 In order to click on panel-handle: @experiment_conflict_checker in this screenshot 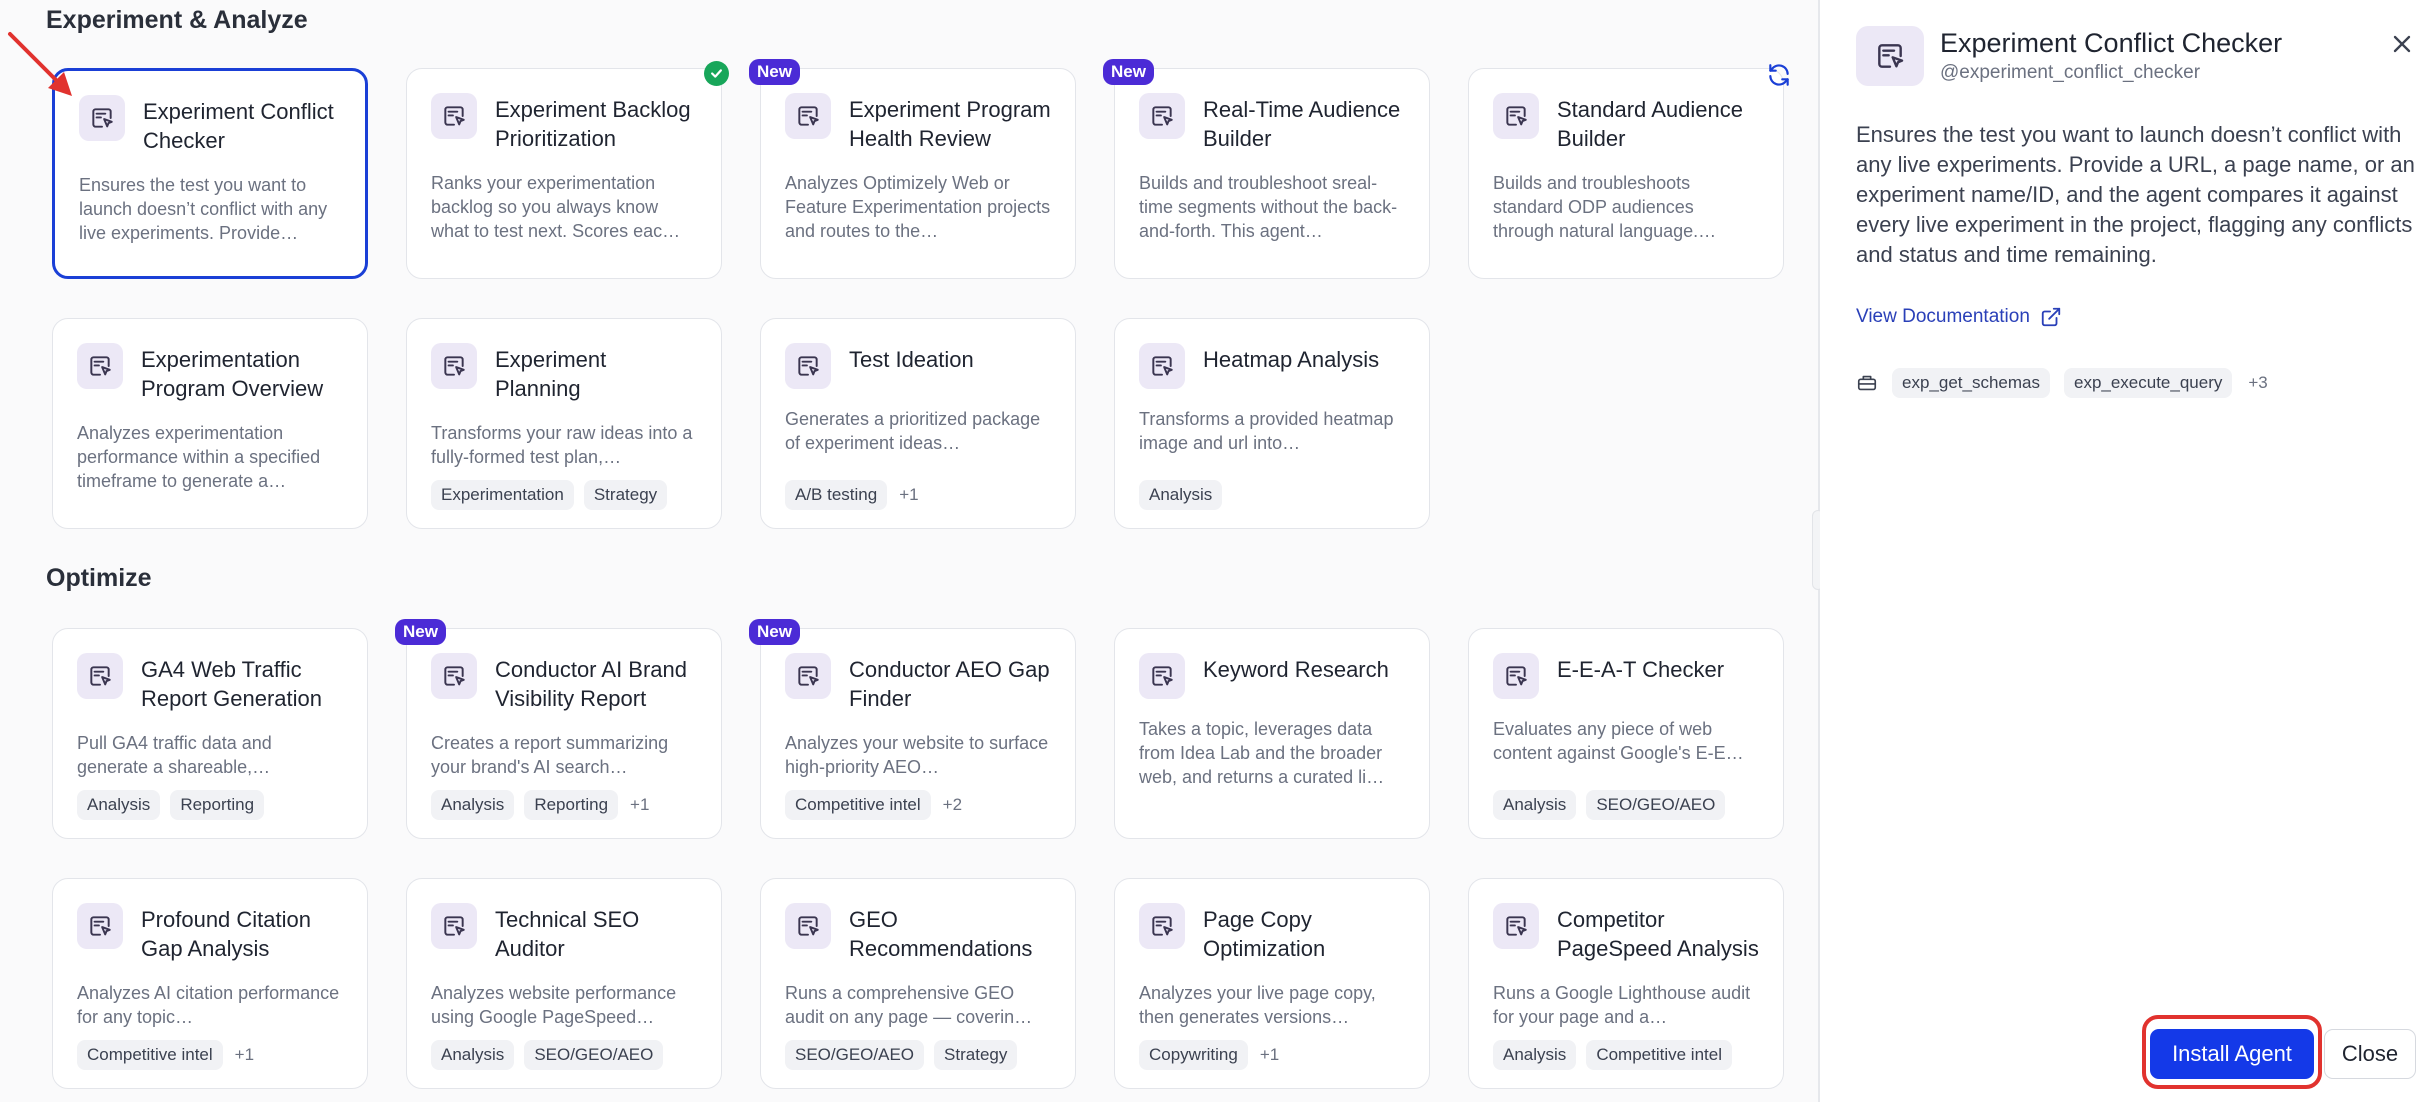, I will do `click(2070, 72)`.